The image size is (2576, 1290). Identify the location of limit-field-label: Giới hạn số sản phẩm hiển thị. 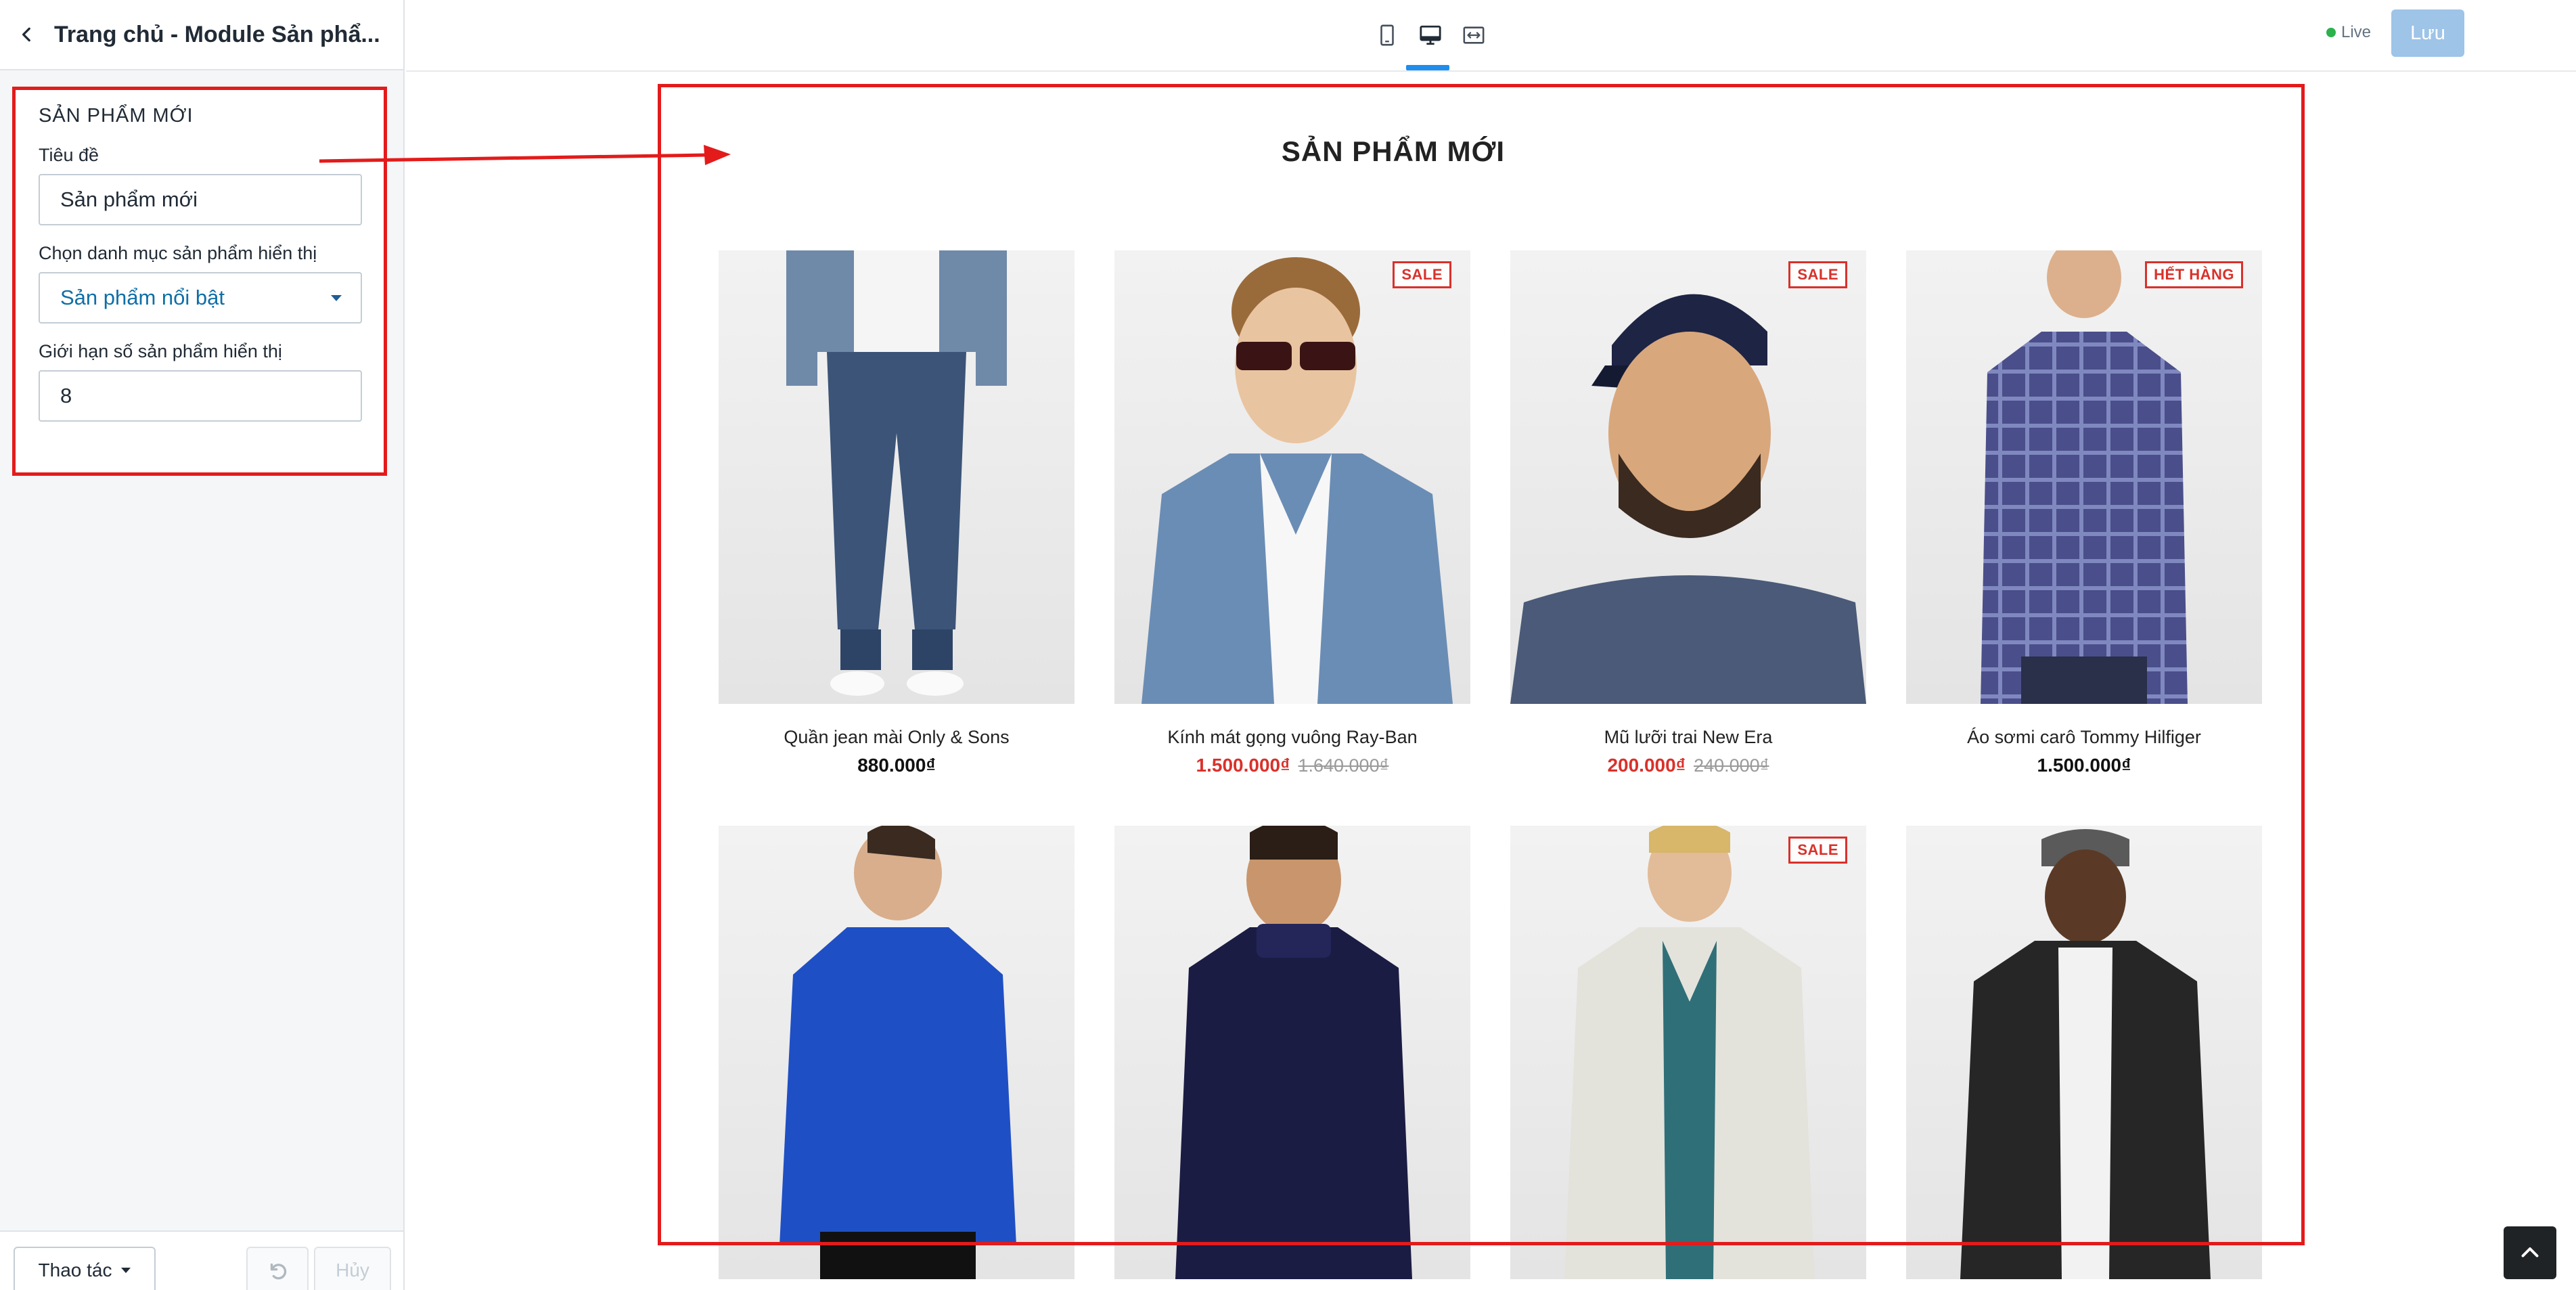
(160, 351).